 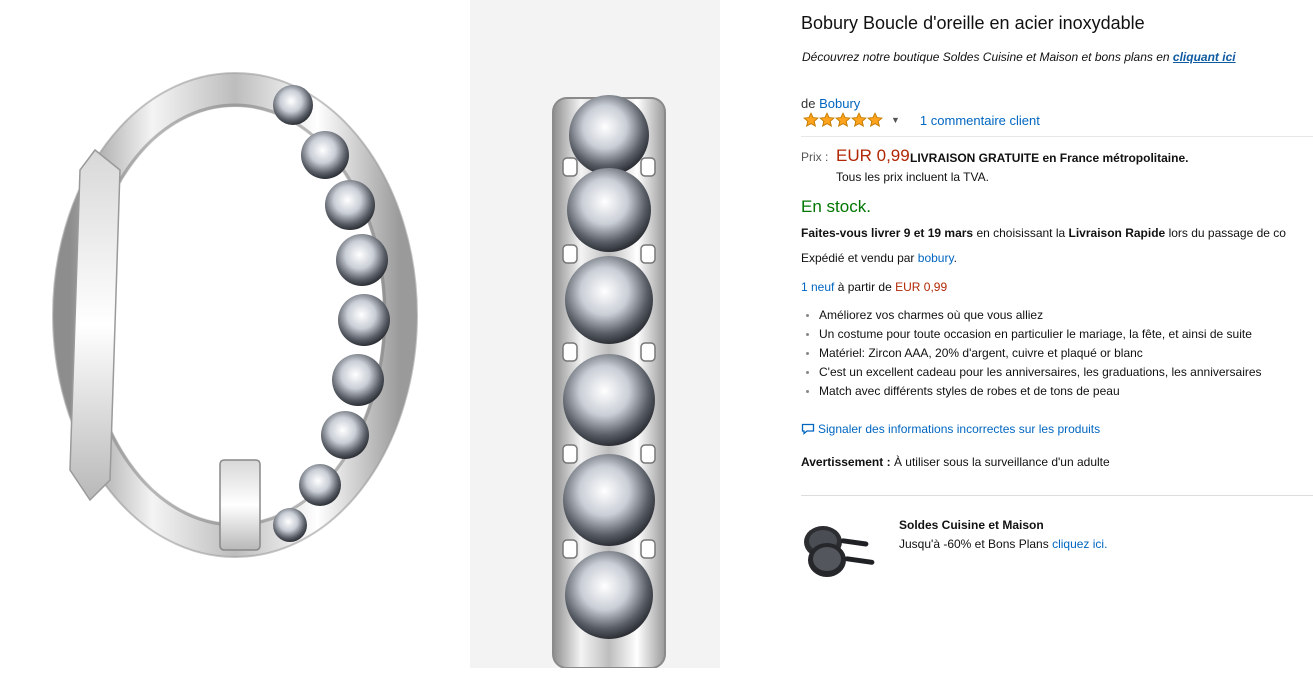 I want to click on stock-status: En stock., so click(x=836, y=206).